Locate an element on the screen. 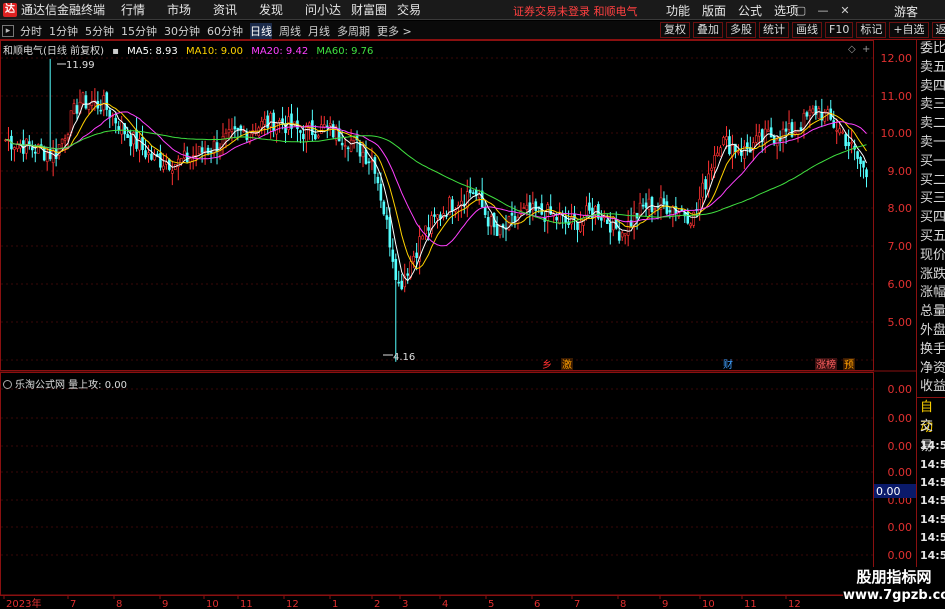 This screenshot has height=609, width=945. orderbook-label: 买三 is located at coordinates (931, 199).